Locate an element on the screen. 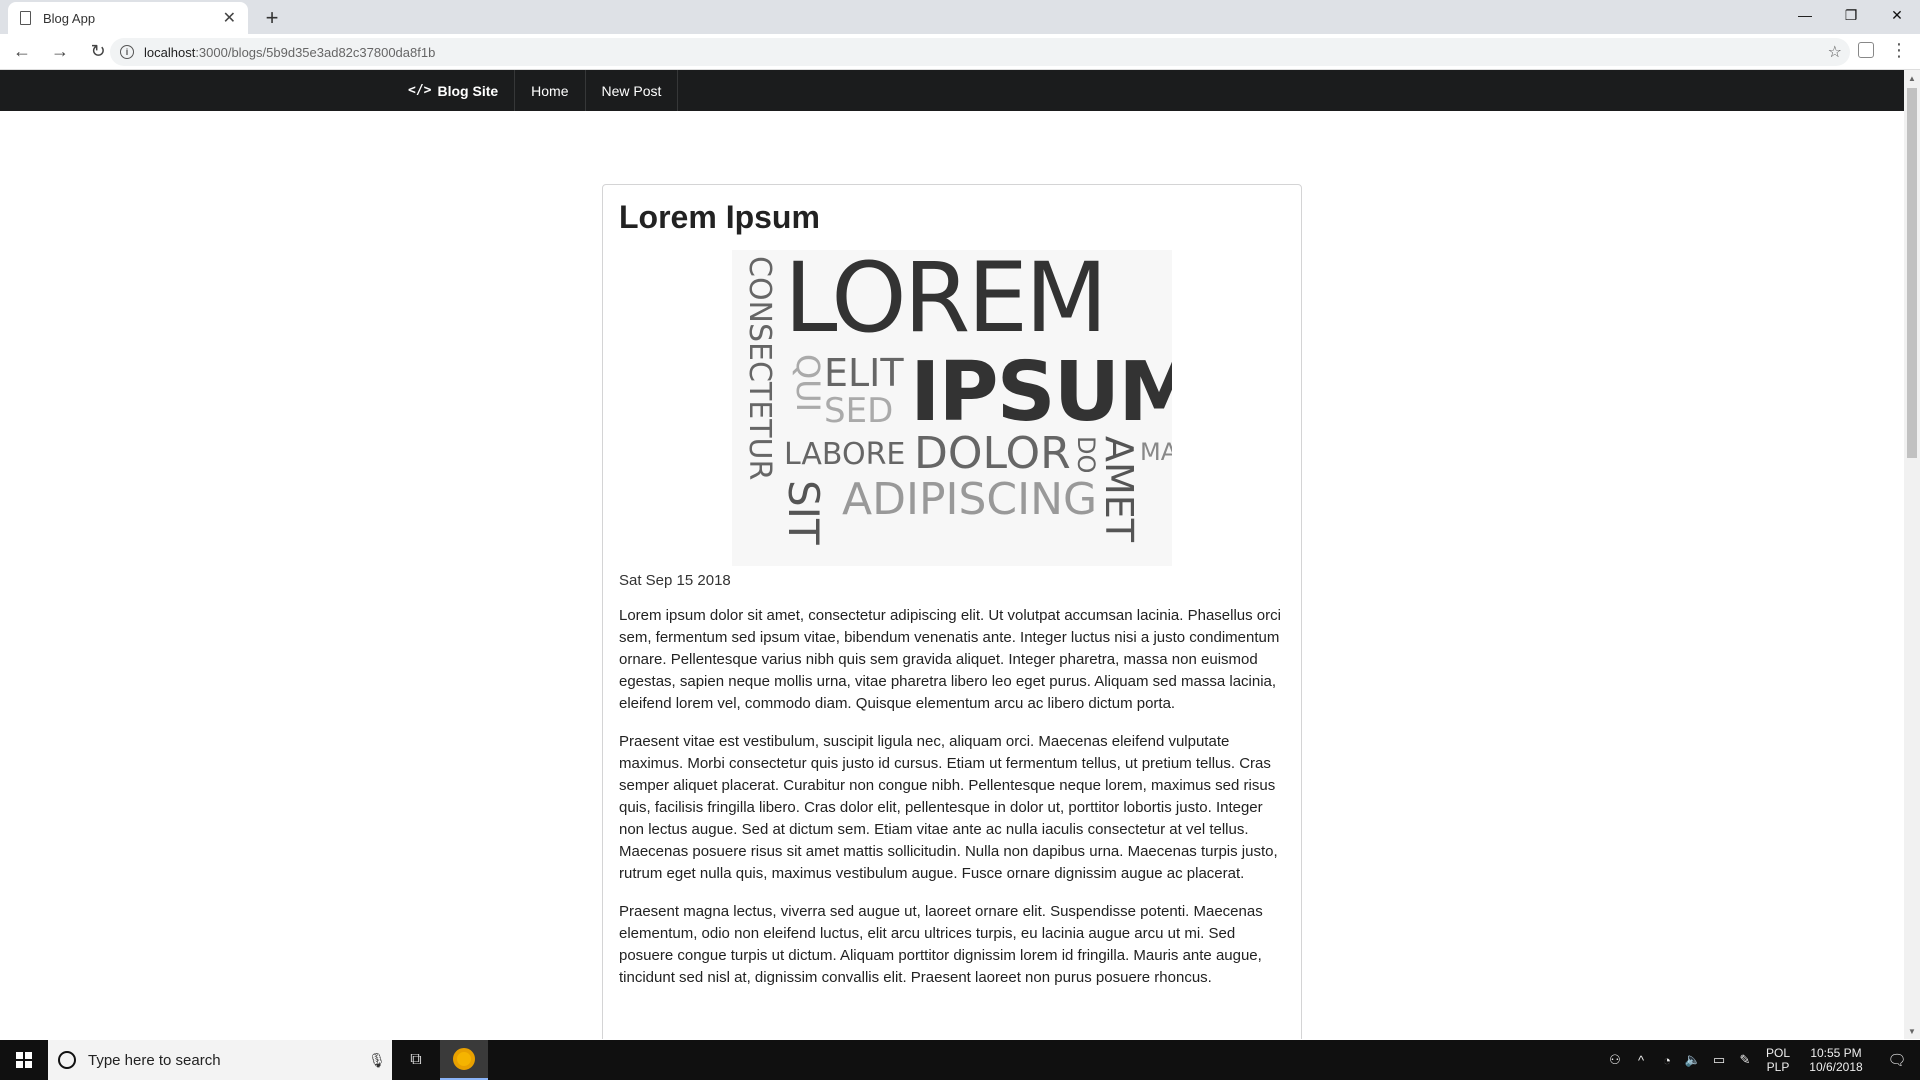 The width and height of the screenshot is (1920, 1080). scroll-up-icon: ▲ is located at coordinates (1912, 78).